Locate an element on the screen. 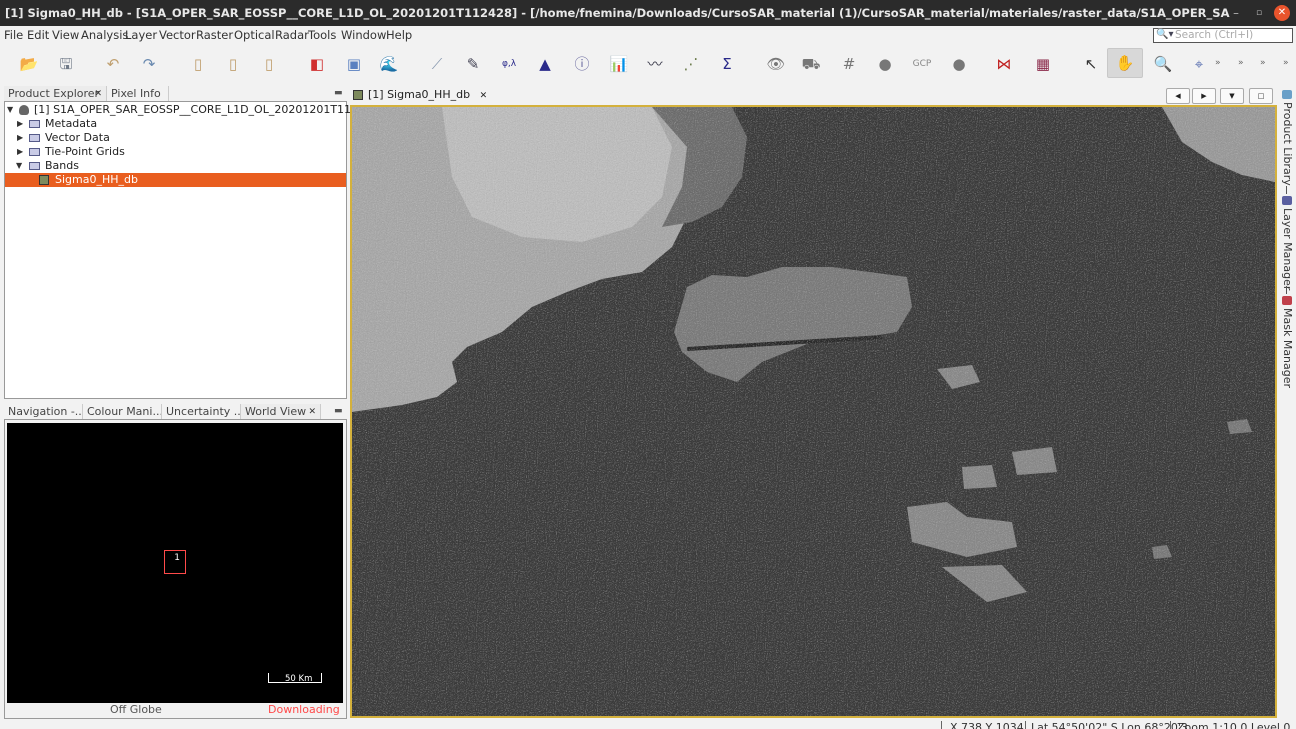  product-library-tab: Product Library is located at coordinates (1287, 144).